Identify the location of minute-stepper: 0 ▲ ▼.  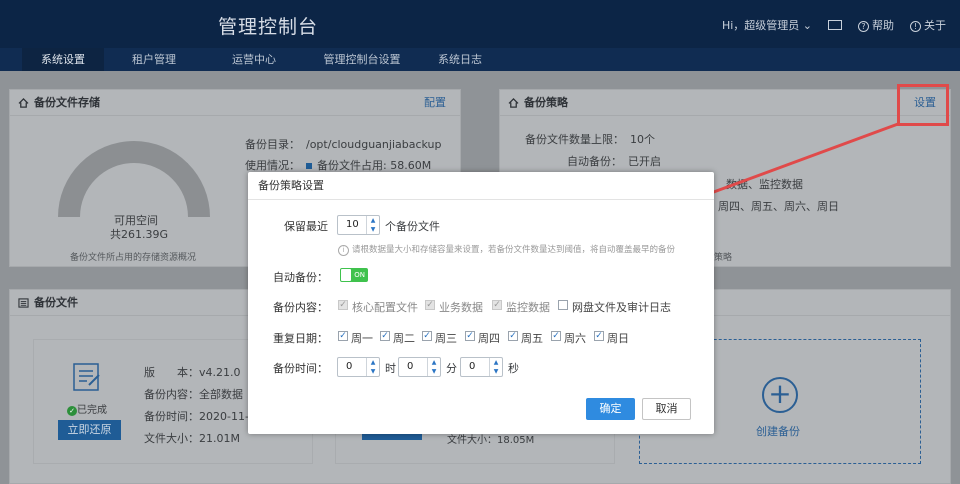
(419, 367).